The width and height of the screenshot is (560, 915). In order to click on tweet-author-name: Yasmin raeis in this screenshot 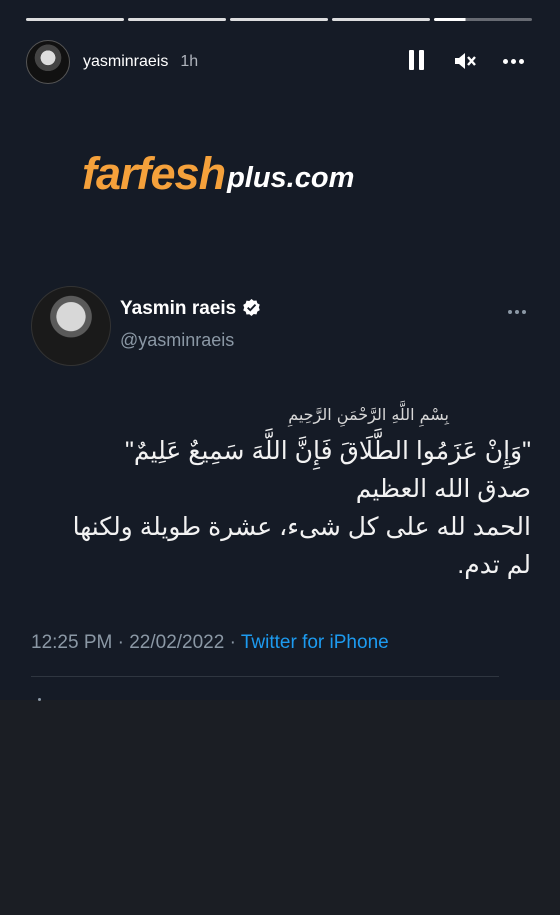, I will do `click(190, 309)`.